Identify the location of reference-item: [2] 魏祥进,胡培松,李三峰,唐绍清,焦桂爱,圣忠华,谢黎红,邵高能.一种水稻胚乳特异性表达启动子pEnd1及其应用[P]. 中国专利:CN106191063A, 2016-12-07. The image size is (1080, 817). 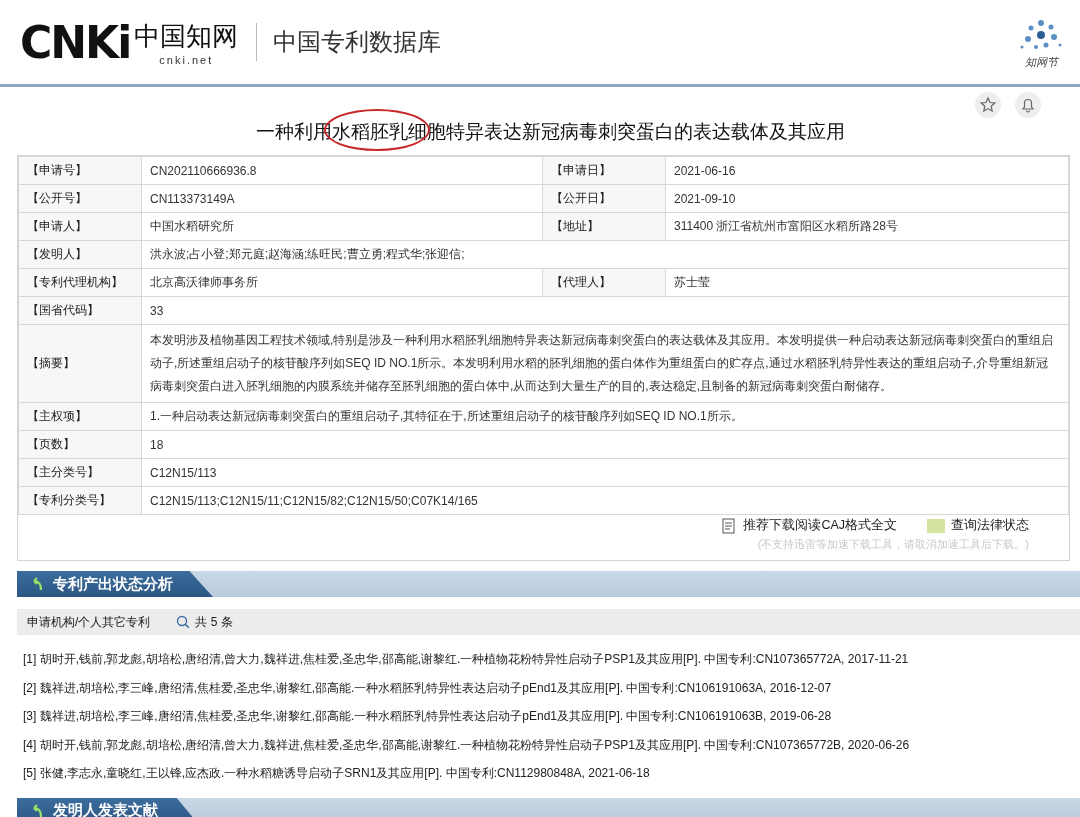
(551, 687).